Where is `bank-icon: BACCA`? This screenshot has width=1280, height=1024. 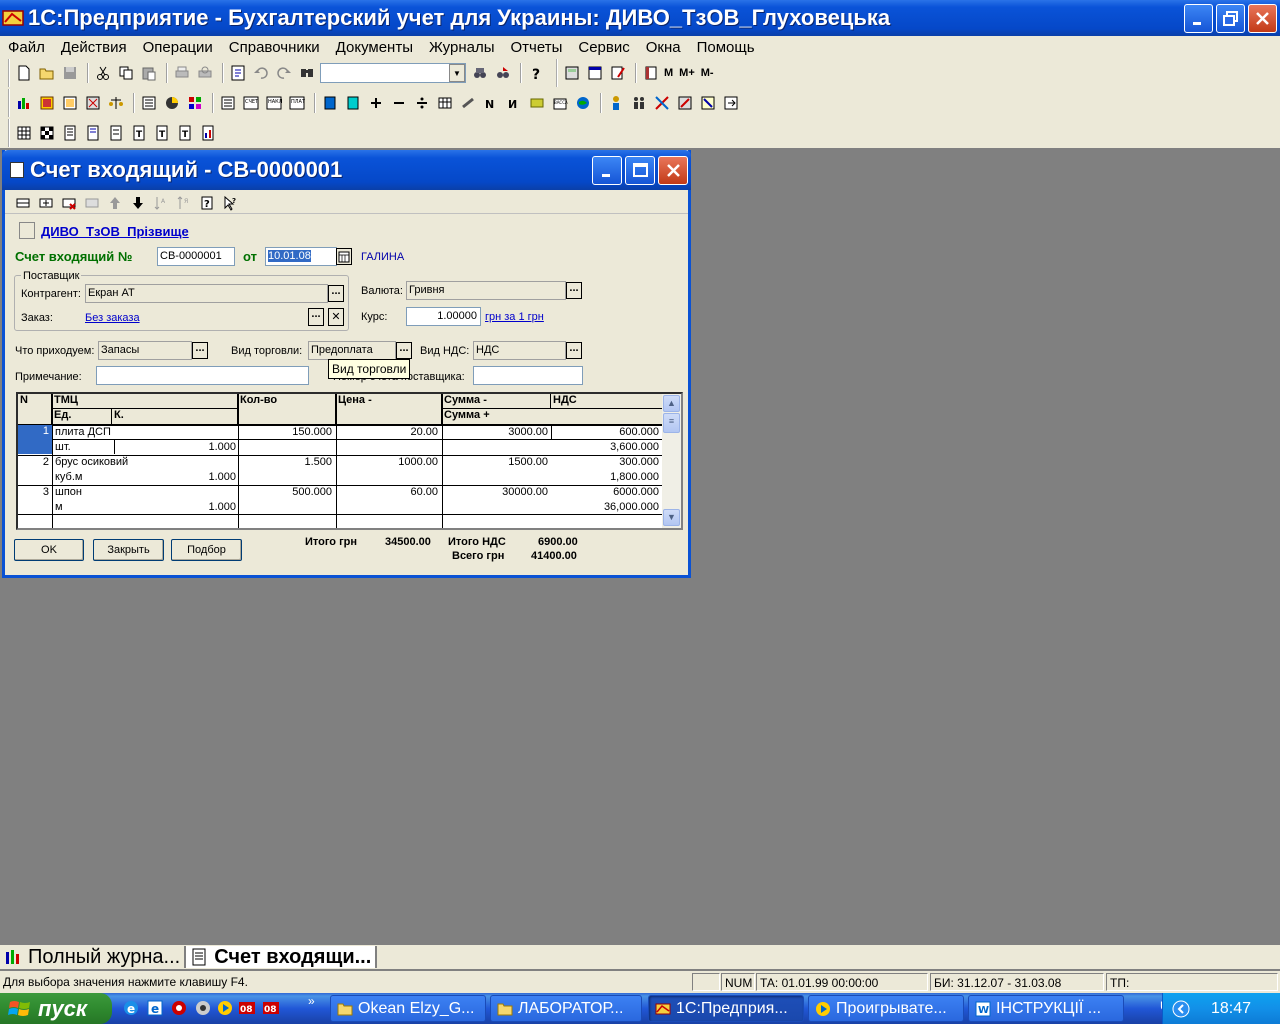
bank-icon: BACCA is located at coordinates (560, 103).